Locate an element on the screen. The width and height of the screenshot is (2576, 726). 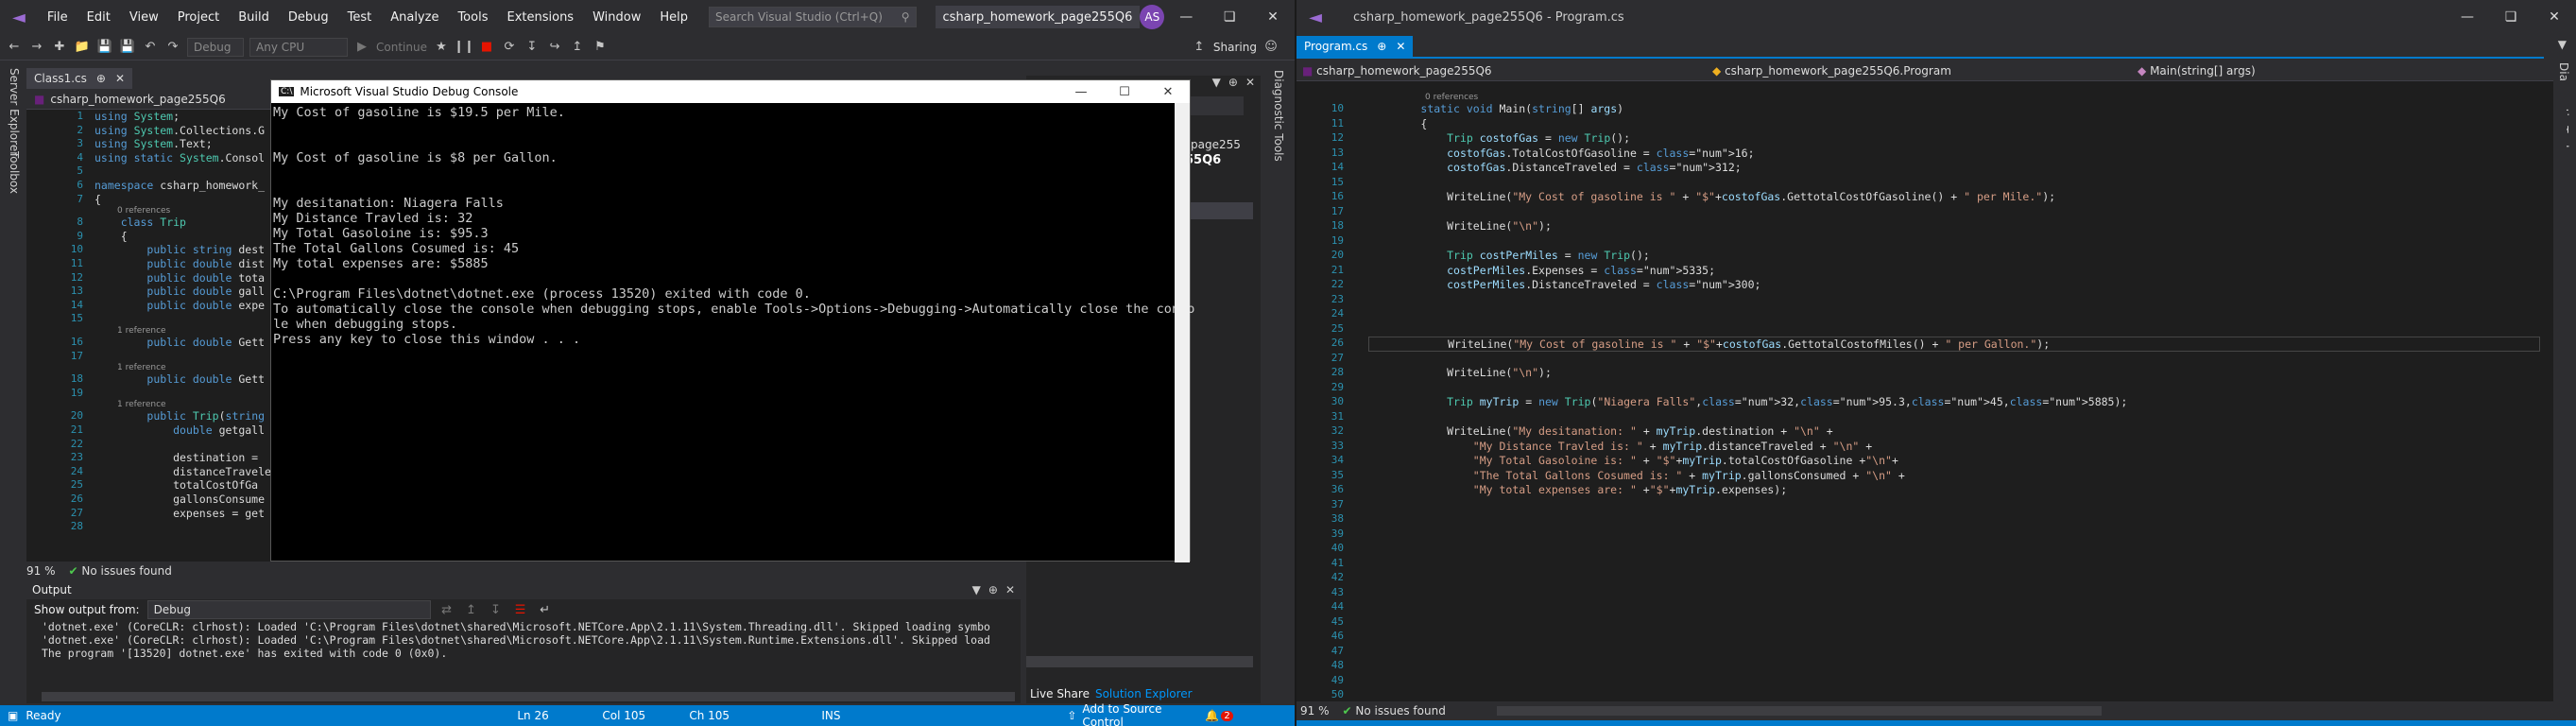
next-icon: ↧ is located at coordinates (496, 609).